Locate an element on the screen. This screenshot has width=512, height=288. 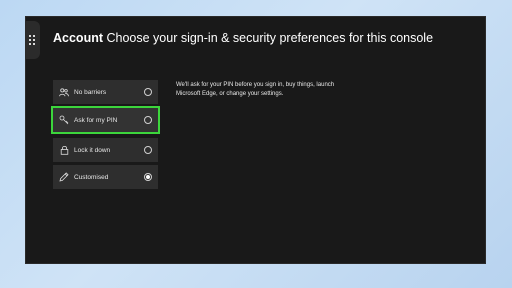
option-lock-it-down: Lock it down is located at coordinates (105, 150).